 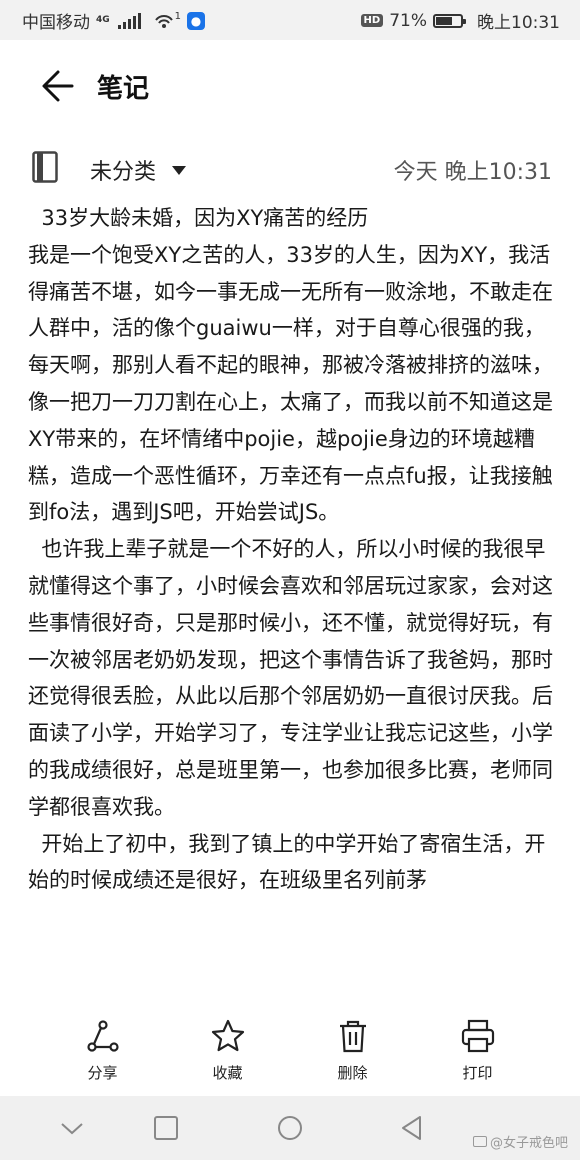 I want to click on favorite-button: 收藏, so click(x=227, y=1048).